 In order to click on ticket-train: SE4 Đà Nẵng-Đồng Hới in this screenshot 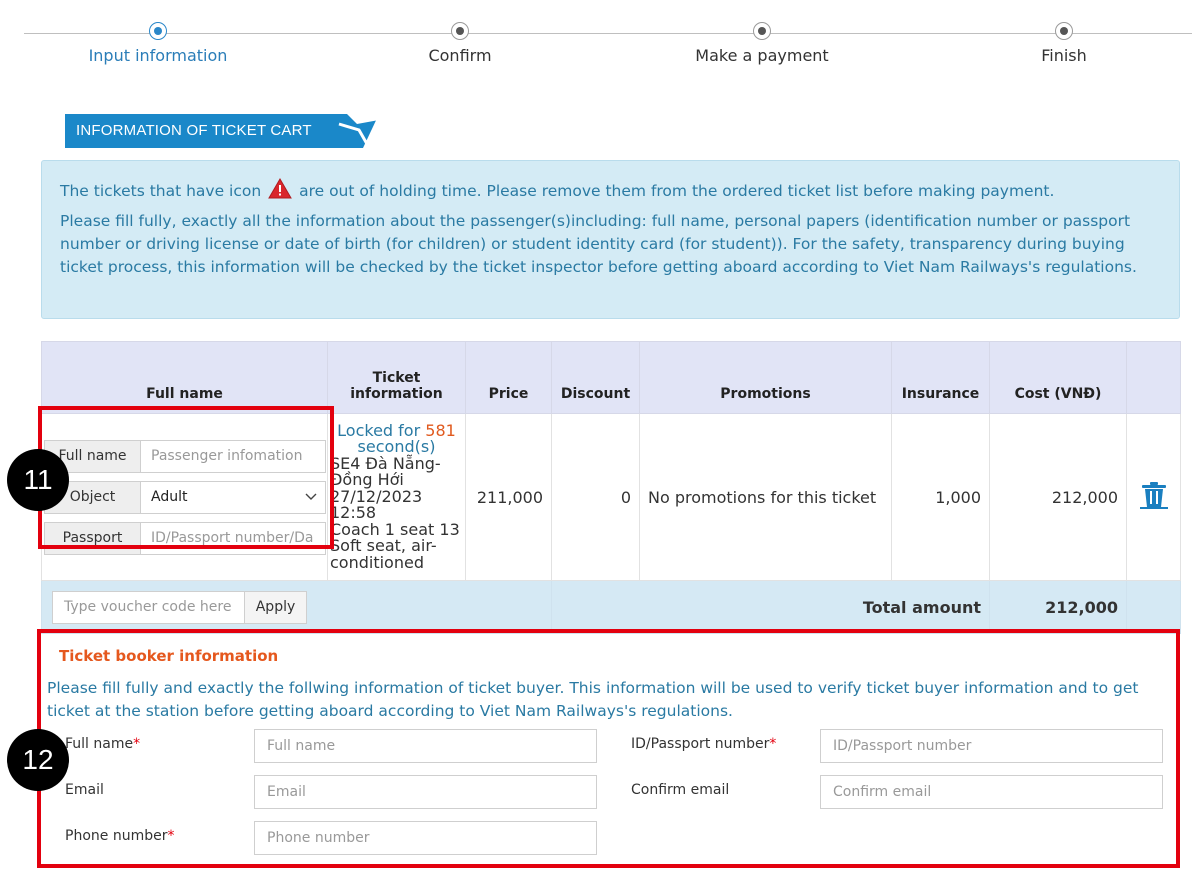, I will do `click(385, 471)`.